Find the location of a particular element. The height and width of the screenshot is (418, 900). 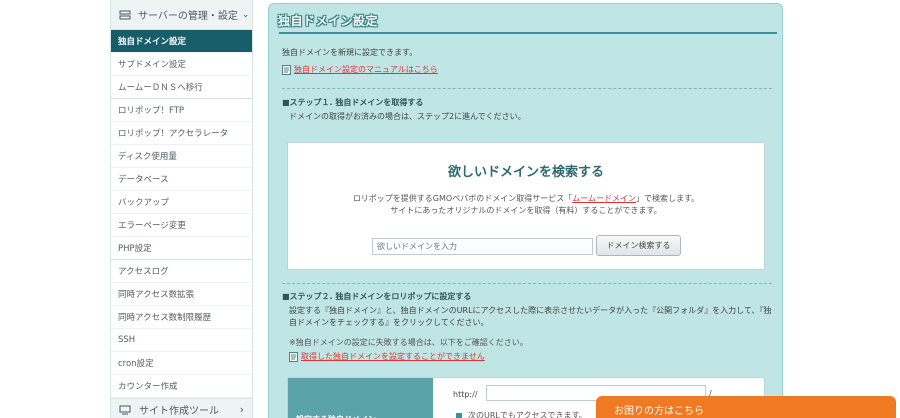

sidebar-item: PHP設定 is located at coordinates (181, 248).